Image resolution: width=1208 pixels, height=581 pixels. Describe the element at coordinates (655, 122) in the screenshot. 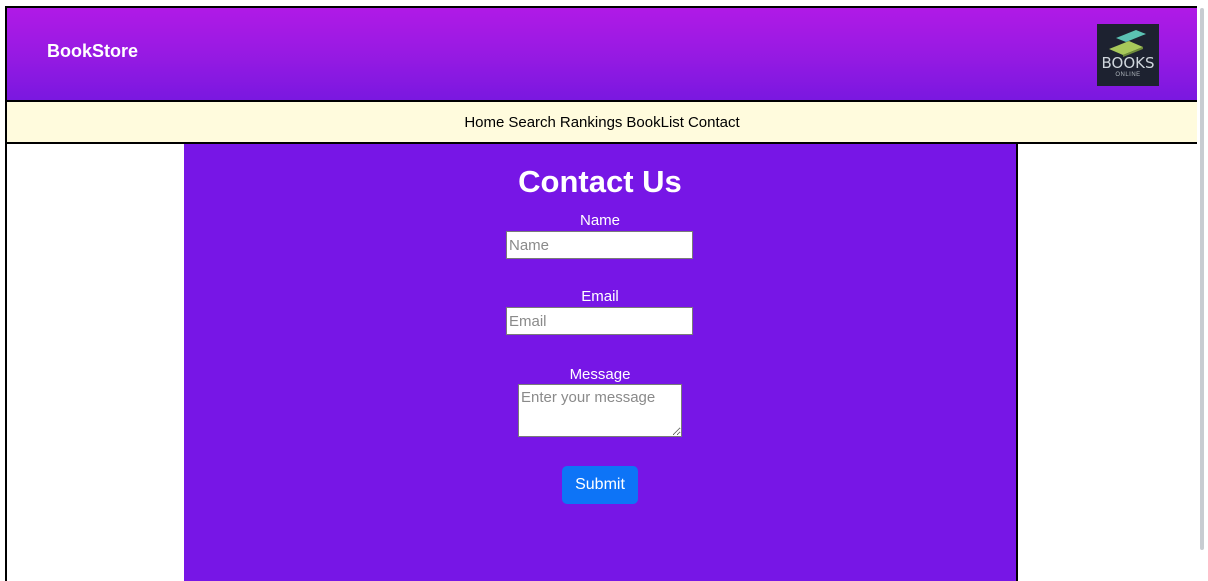

I see `nav-booklist: BookList` at that location.